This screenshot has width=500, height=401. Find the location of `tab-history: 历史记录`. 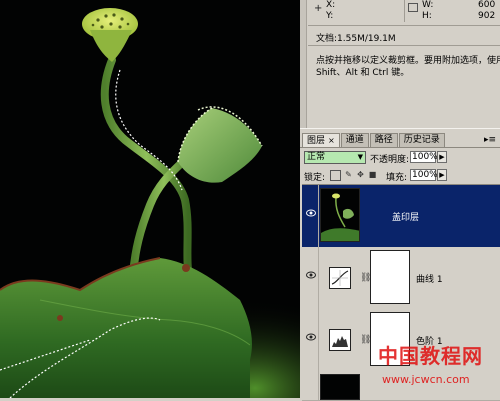

tab-history: 历史记录 is located at coordinates (421, 140).